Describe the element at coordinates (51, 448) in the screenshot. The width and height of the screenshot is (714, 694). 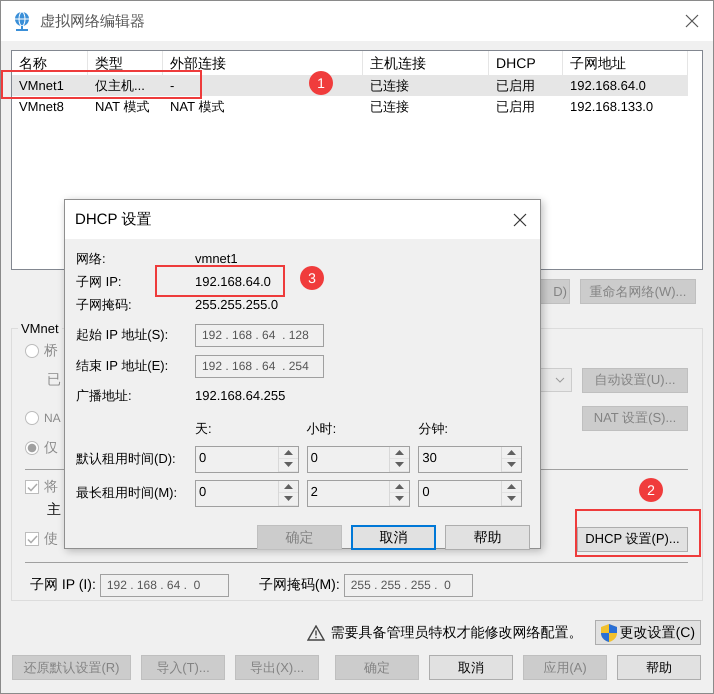
I see `radio-label: 仅` at that location.